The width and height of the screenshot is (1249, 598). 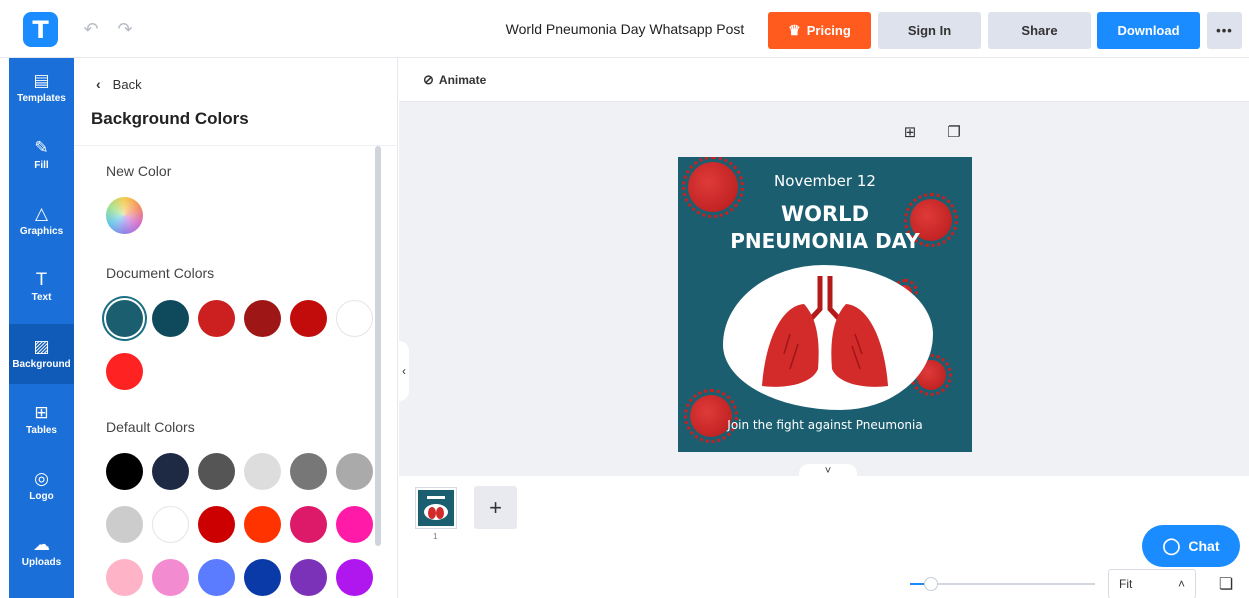 What do you see at coordinates (41, 562) in the screenshot?
I see `rail-item-label: Uploads` at bounding box center [41, 562].